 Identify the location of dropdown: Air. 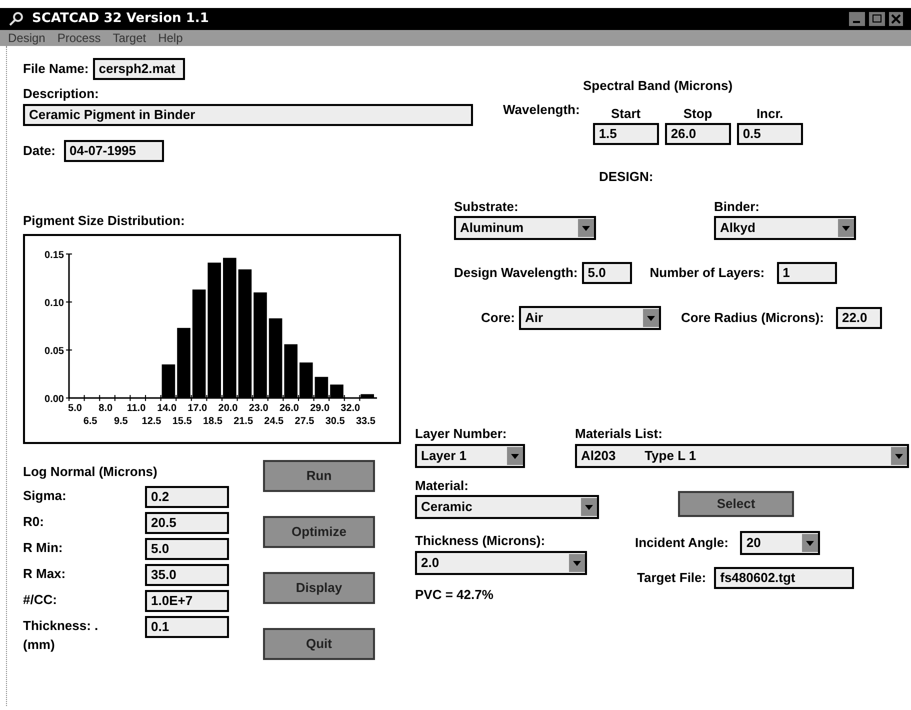
(589, 318).